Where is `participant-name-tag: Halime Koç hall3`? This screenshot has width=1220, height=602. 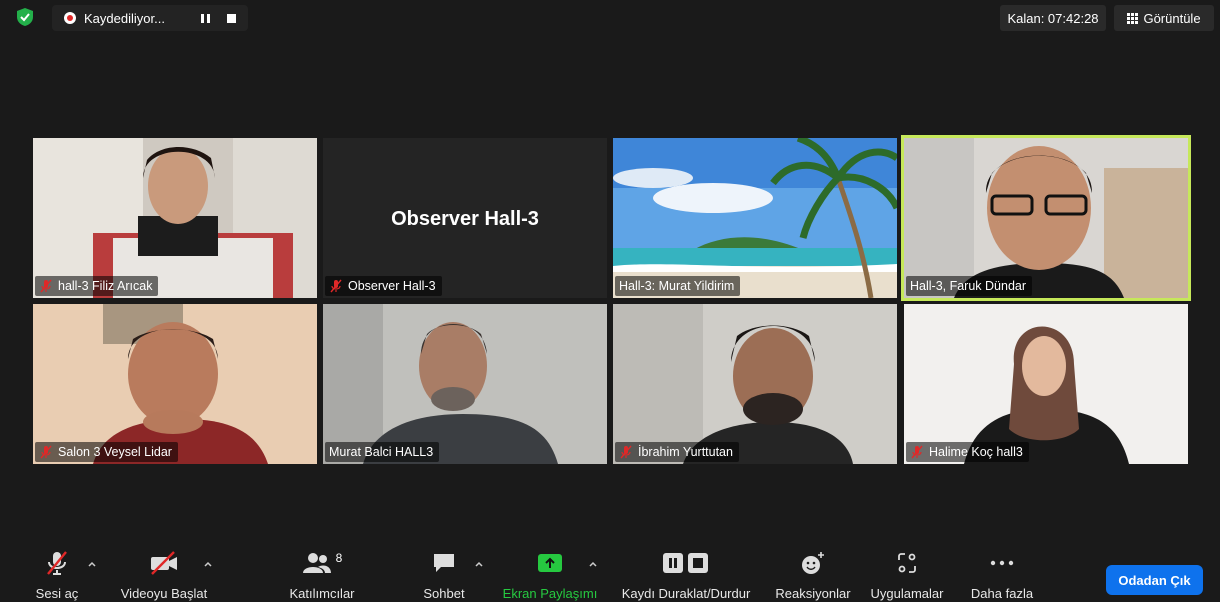 participant-name-tag: Halime Koç hall3 is located at coordinates (967, 452).